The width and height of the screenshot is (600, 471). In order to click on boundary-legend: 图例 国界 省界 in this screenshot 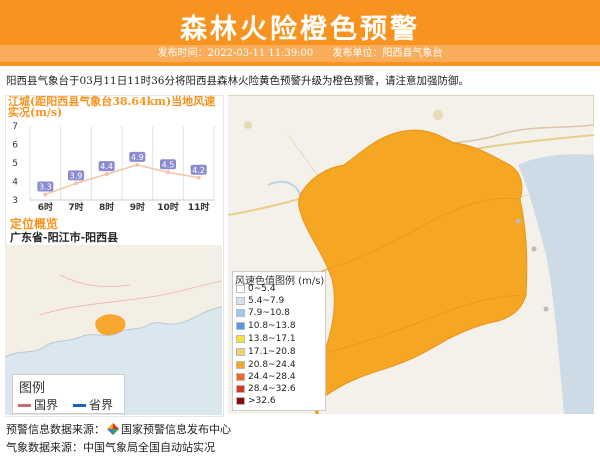, I will do `click(68, 394)`.